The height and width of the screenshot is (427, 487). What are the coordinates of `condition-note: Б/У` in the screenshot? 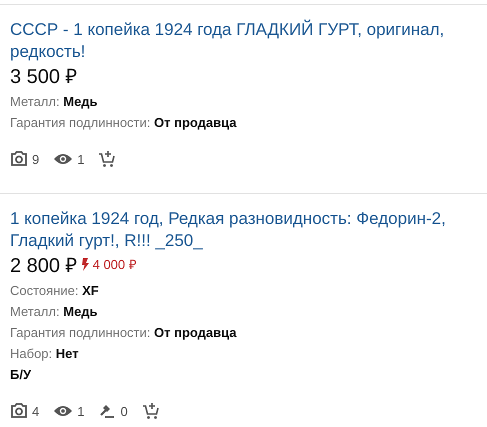 It's located at (21, 375).